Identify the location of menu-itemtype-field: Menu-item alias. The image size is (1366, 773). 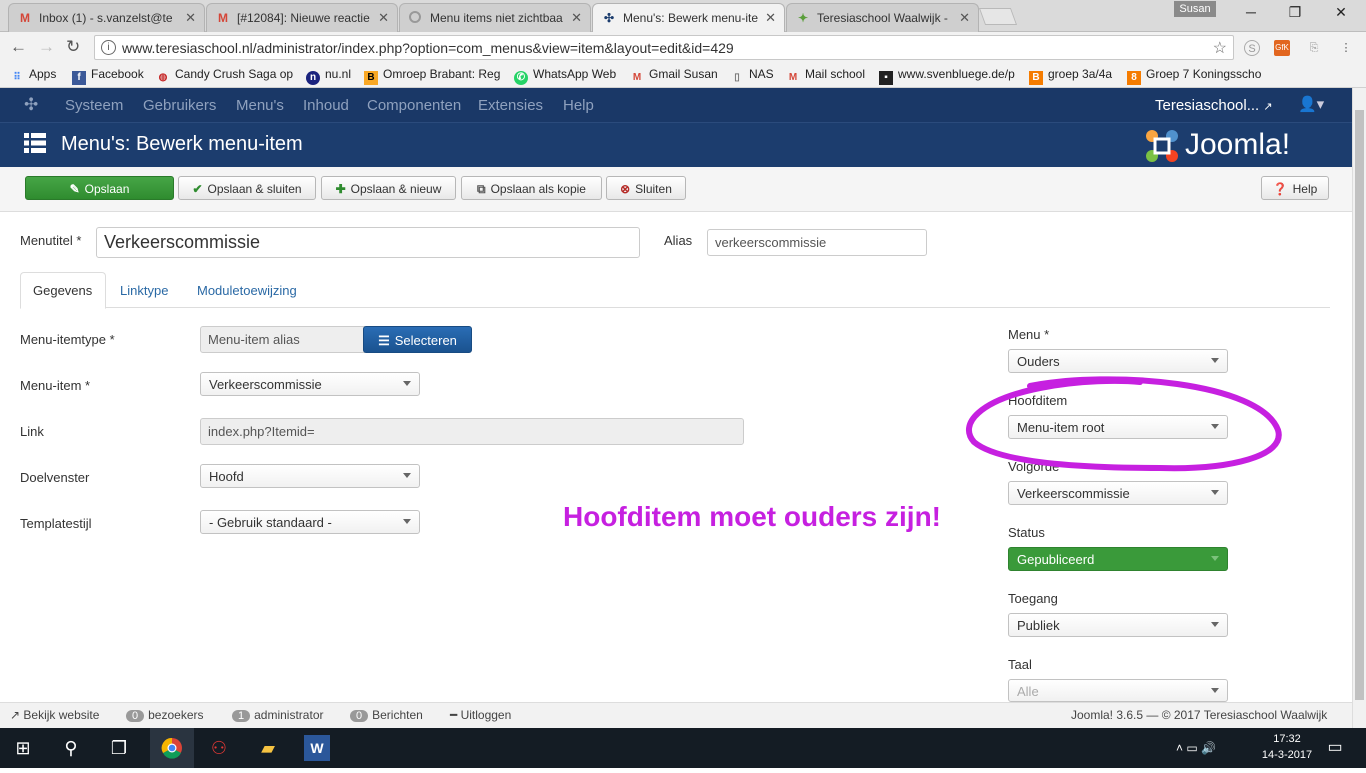
(282, 339).